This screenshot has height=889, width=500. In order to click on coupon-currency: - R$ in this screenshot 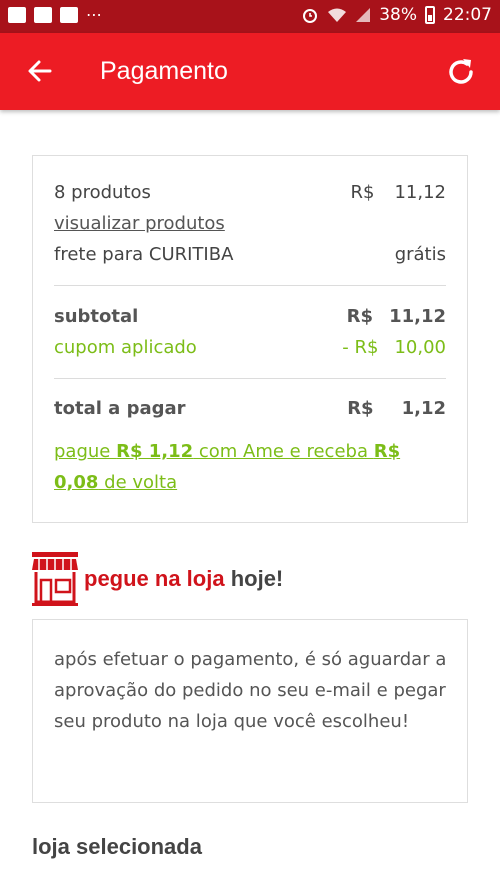, I will do `click(360, 347)`.